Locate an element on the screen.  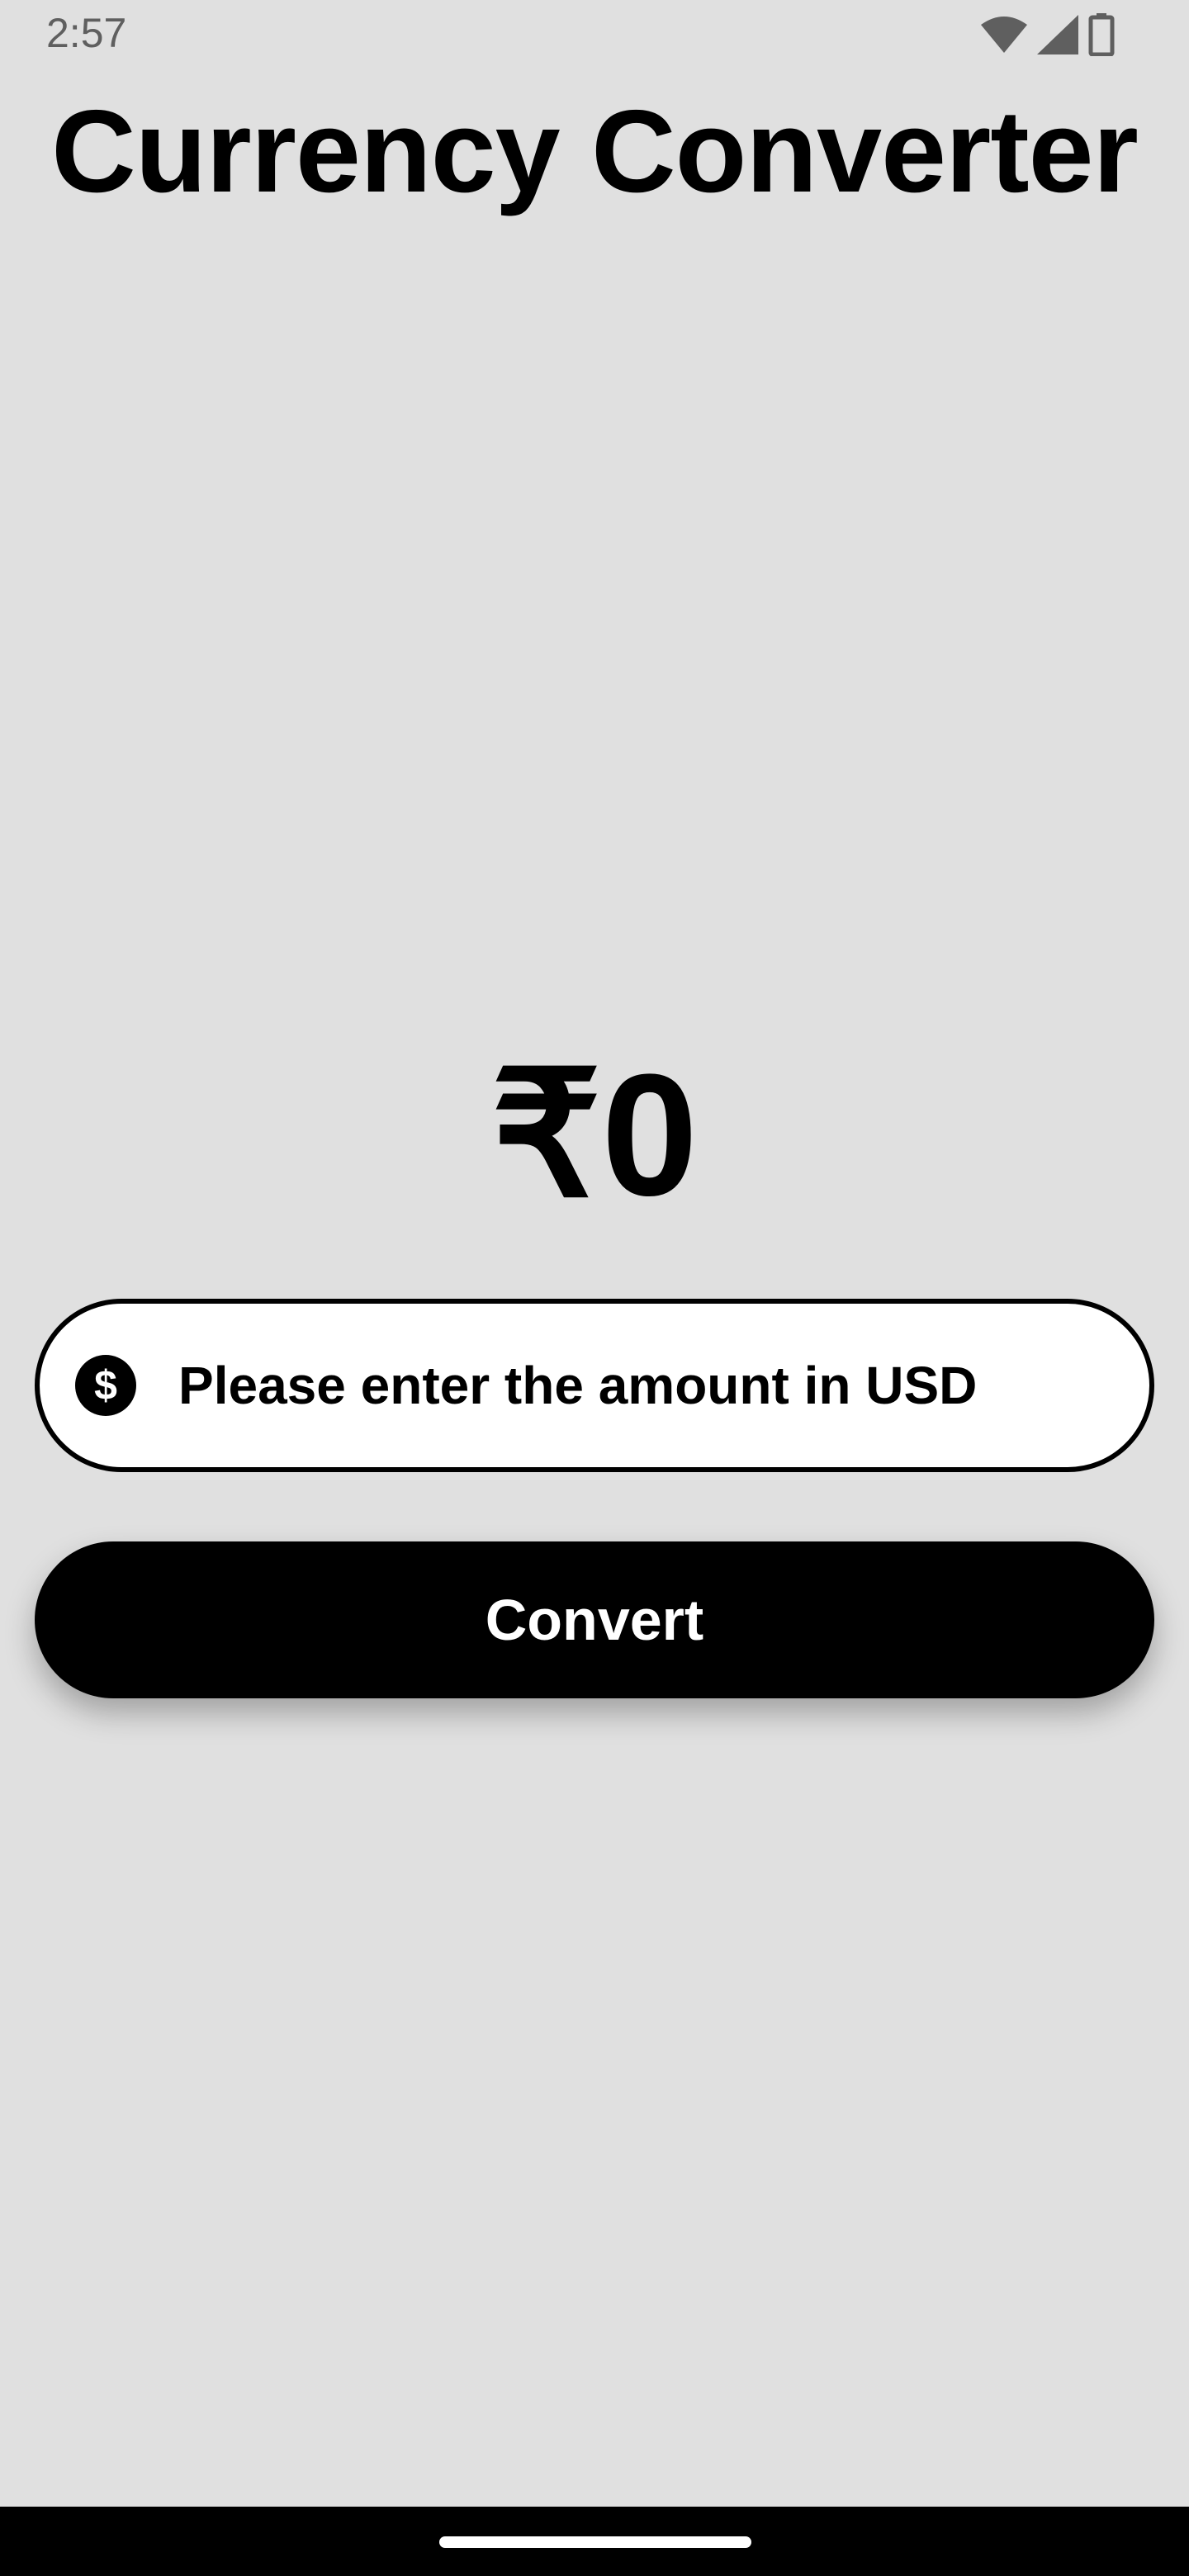
home-handle is located at coordinates (595, 2542).